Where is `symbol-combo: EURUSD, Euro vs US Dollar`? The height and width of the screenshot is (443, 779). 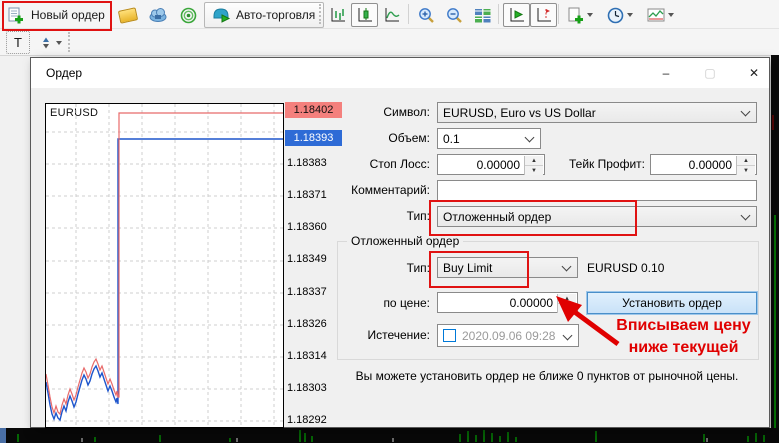
symbol-combo: EURUSD, Euro vs US Dollar is located at coordinates (597, 112).